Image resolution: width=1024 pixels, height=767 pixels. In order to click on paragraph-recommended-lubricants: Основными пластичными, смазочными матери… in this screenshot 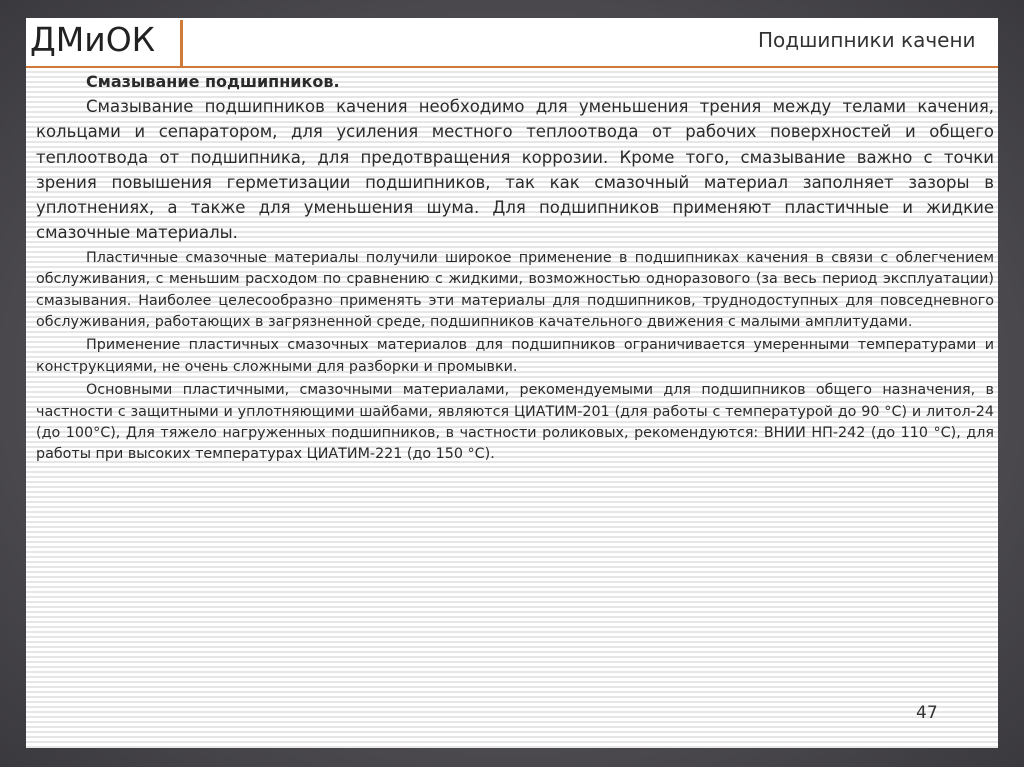, I will do `click(515, 422)`.